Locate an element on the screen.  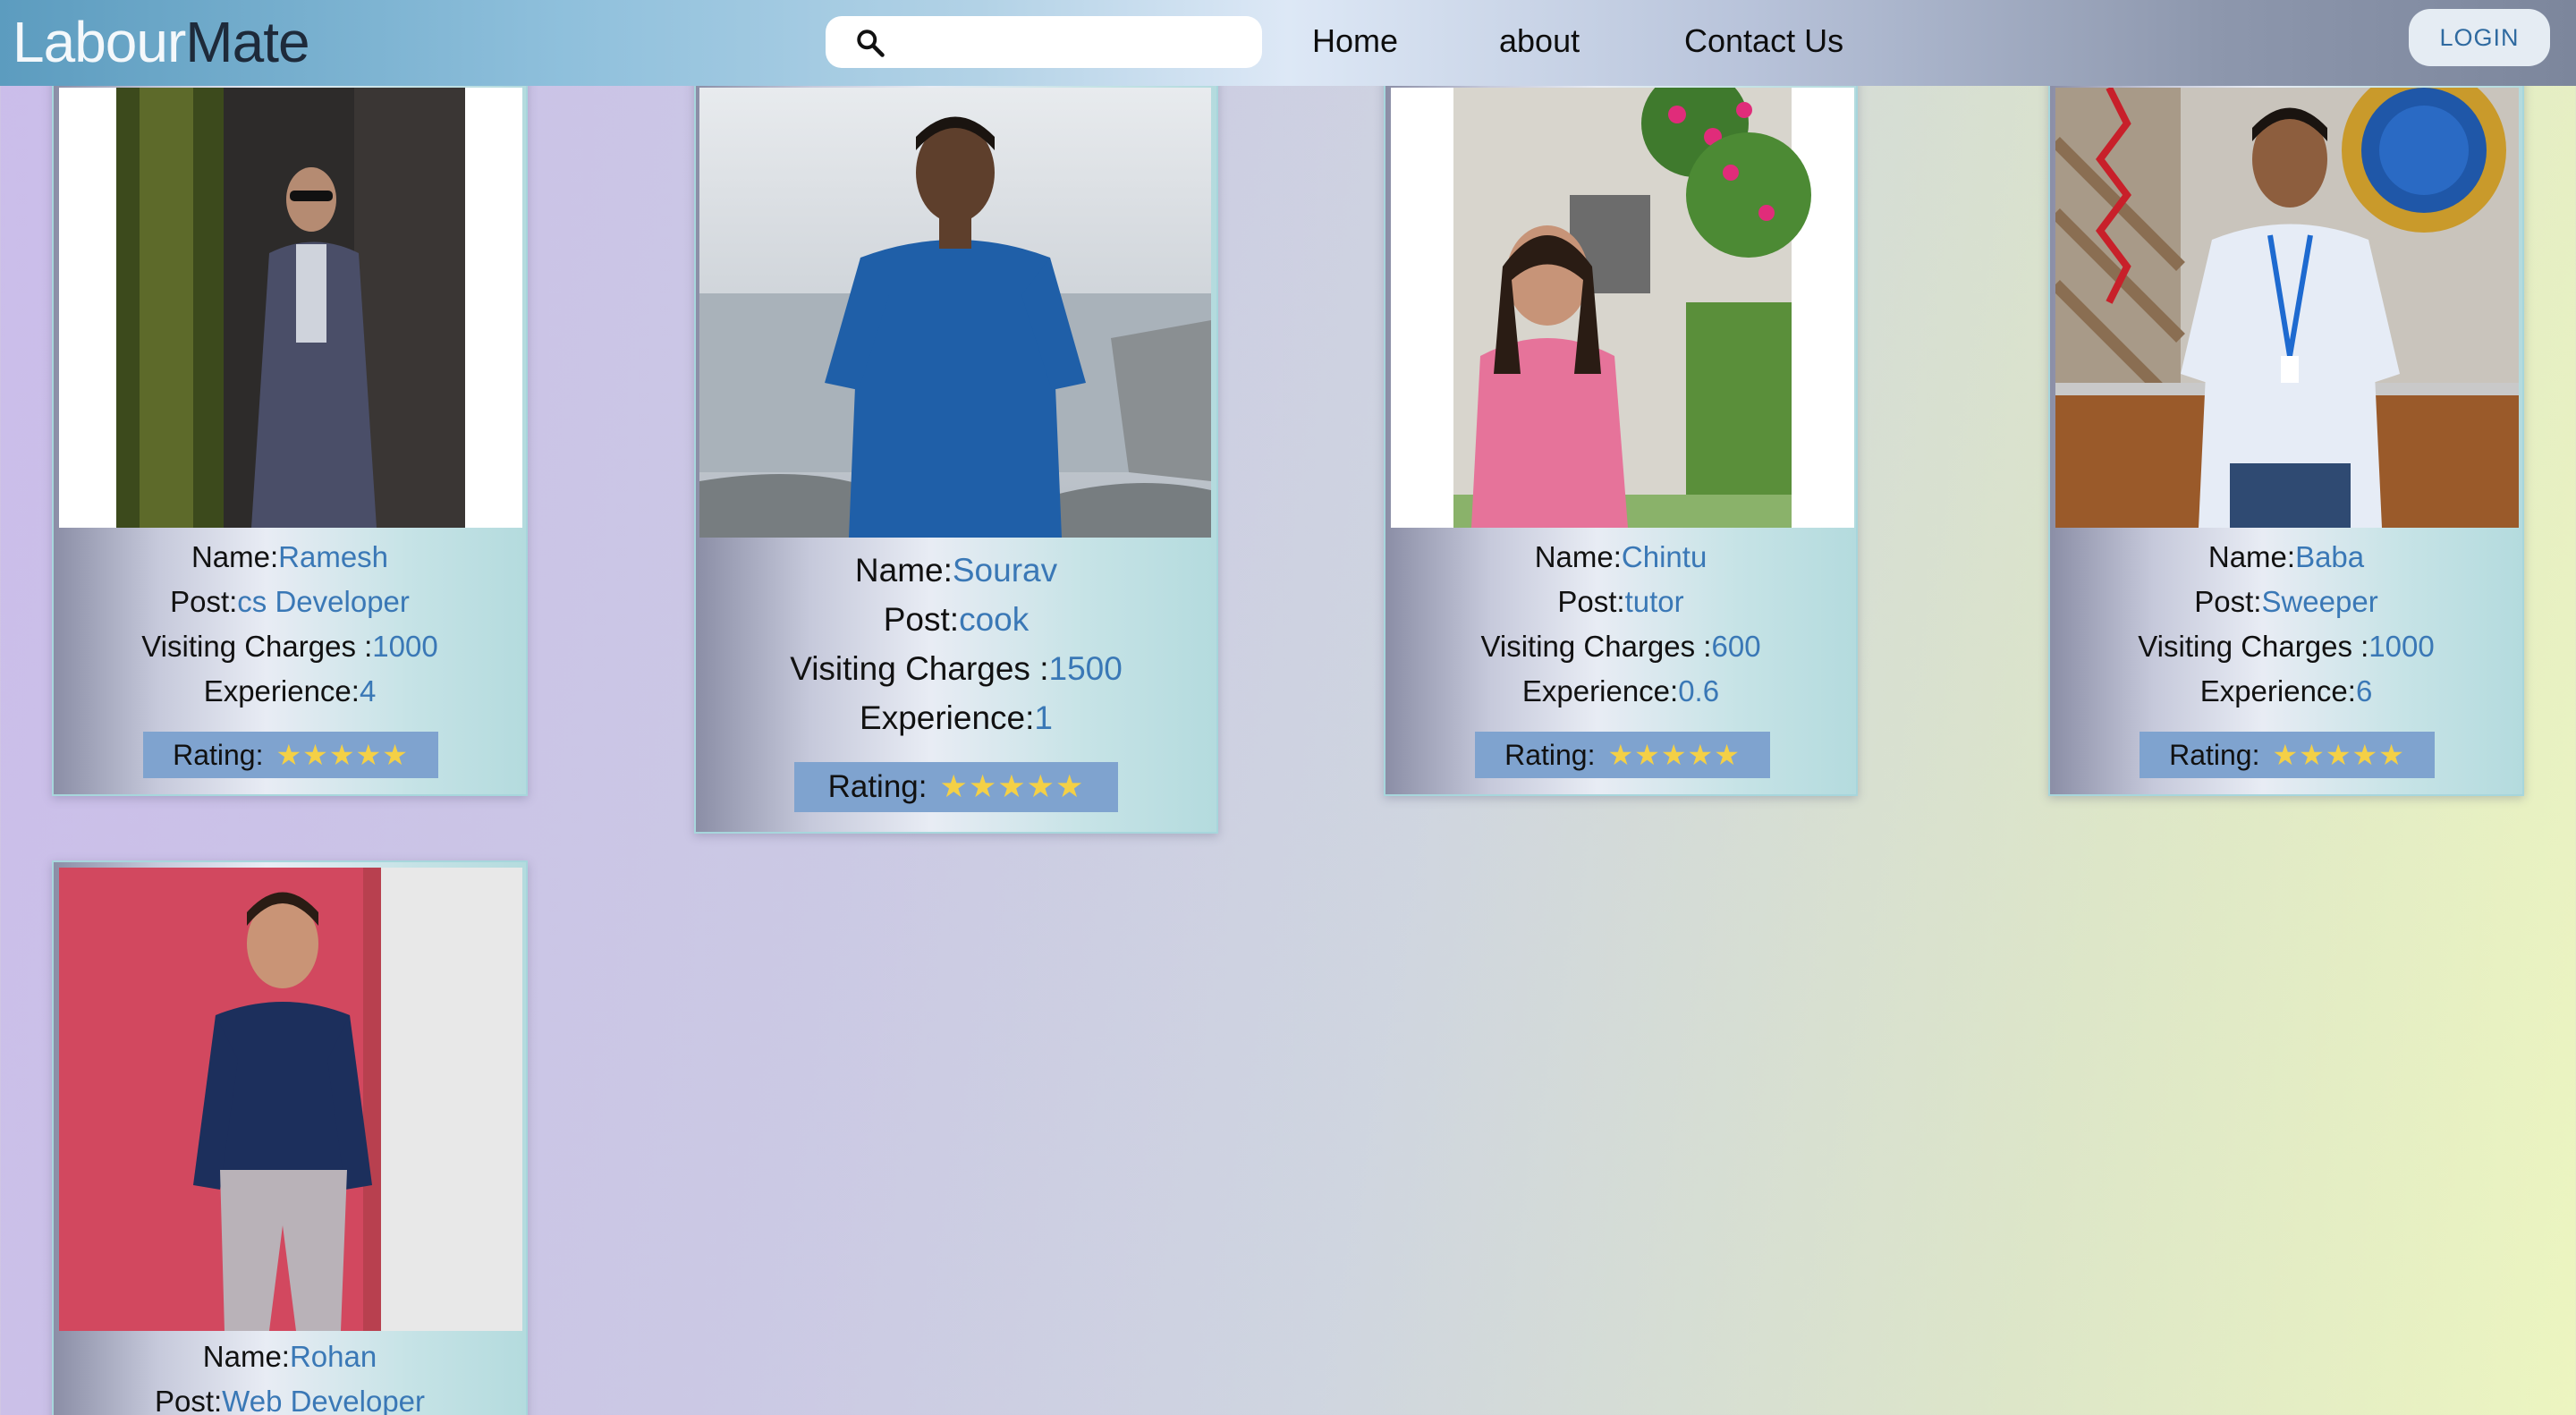
brand-logo: LabourMate is located at coordinates (161, 42).